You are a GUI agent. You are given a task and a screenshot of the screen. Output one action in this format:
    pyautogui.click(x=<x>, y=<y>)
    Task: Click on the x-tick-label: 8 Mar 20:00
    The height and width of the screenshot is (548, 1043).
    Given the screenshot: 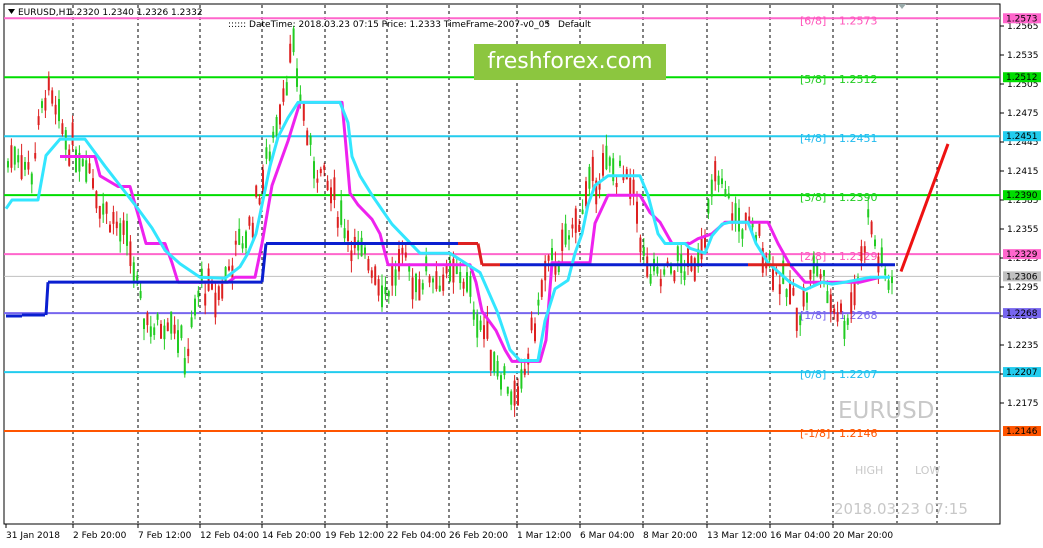 What is the action you would take?
    pyautogui.click(x=670, y=536)
    